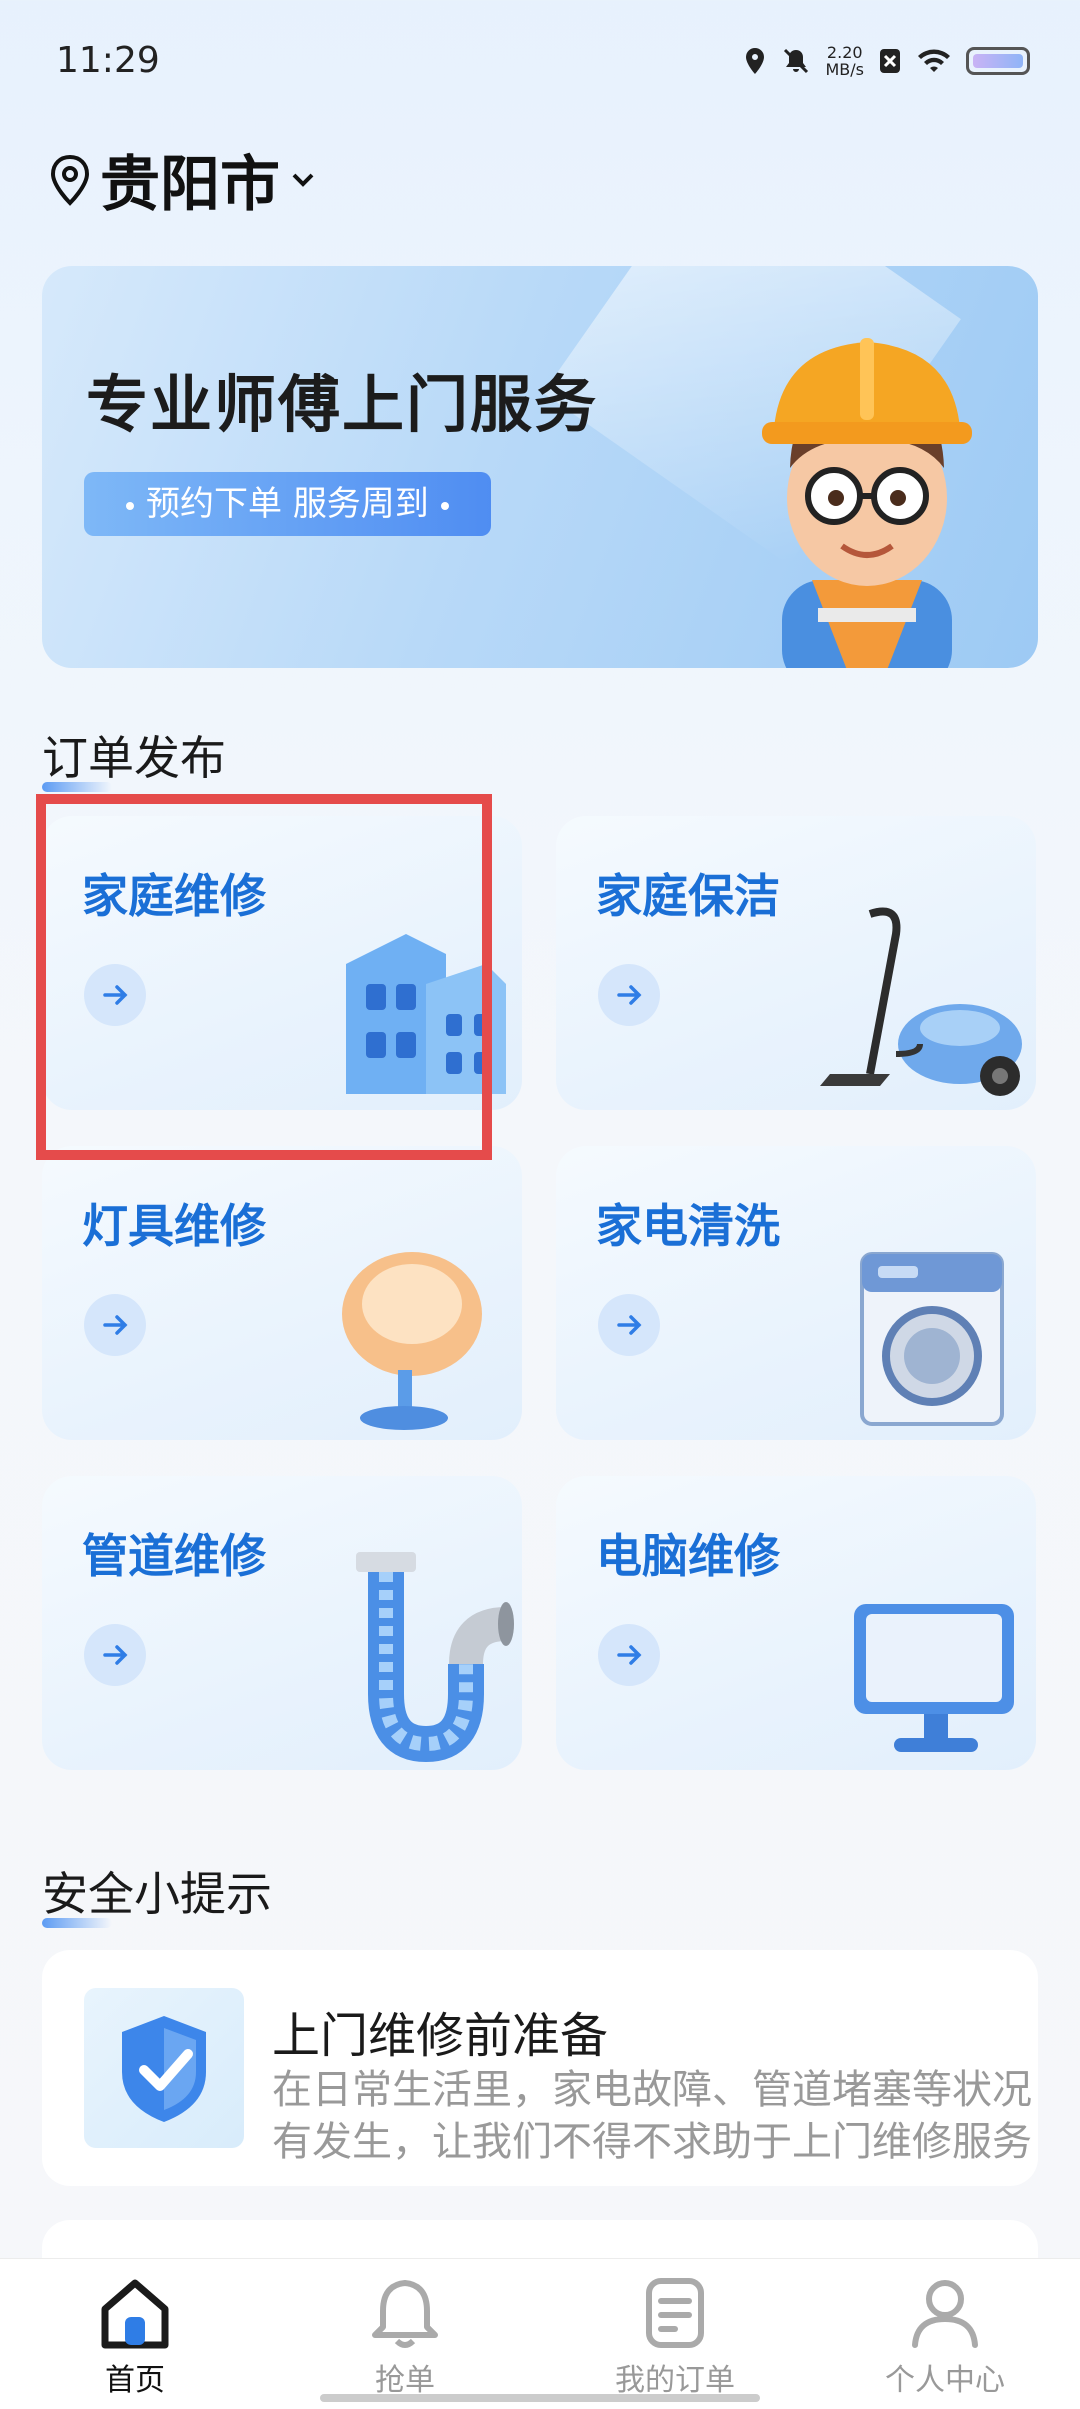 The height and width of the screenshot is (2409, 1080). What do you see at coordinates (796, 963) in the screenshot?
I see `service-card-home-cleaning: 家庭保洁` at bounding box center [796, 963].